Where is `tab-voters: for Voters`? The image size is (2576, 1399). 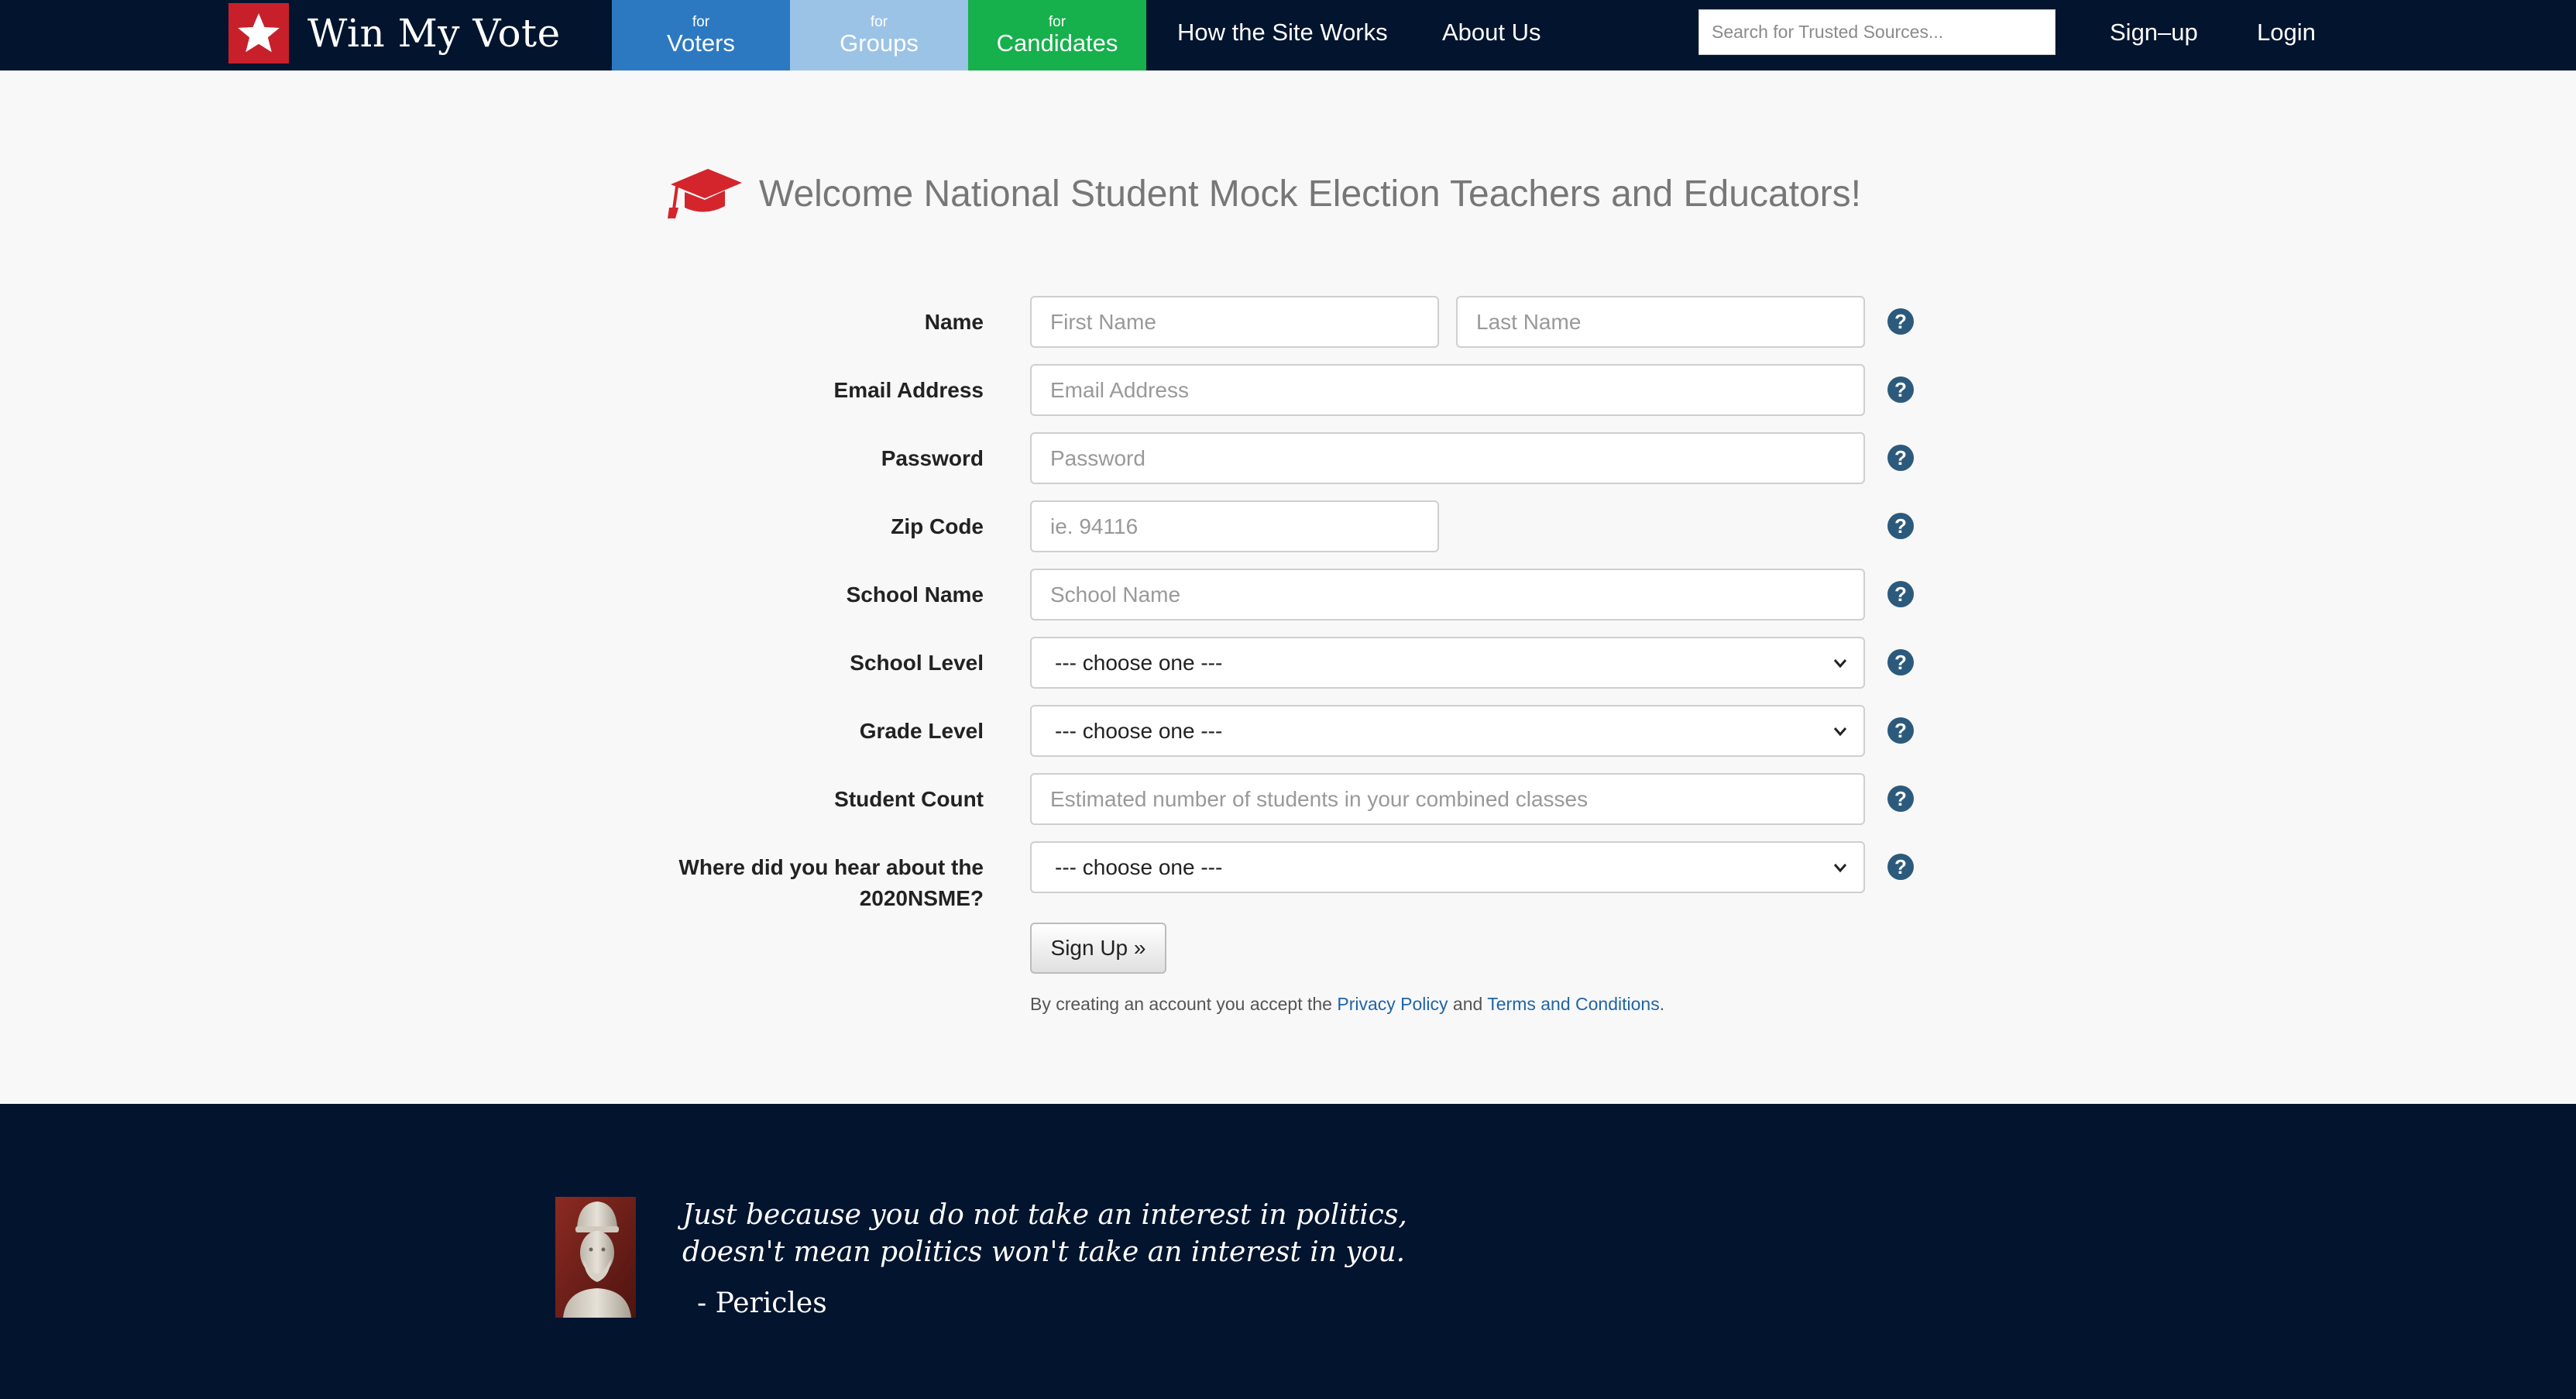
tab-voters: for Voters is located at coordinates (701, 35).